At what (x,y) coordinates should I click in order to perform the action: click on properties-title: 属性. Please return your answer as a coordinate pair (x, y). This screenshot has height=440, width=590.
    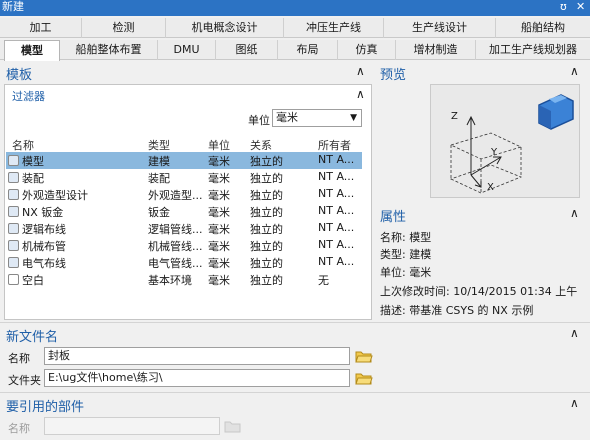
    Looking at the image, I should click on (393, 217).